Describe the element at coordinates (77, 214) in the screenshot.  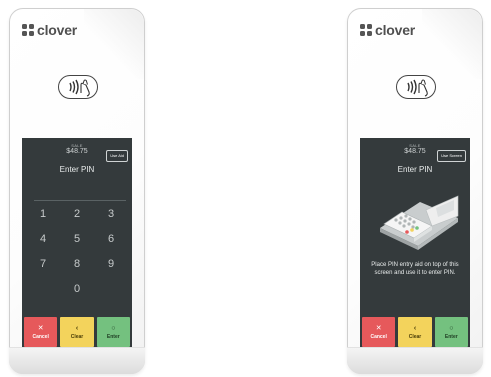
I see `key-2: 2` at that location.